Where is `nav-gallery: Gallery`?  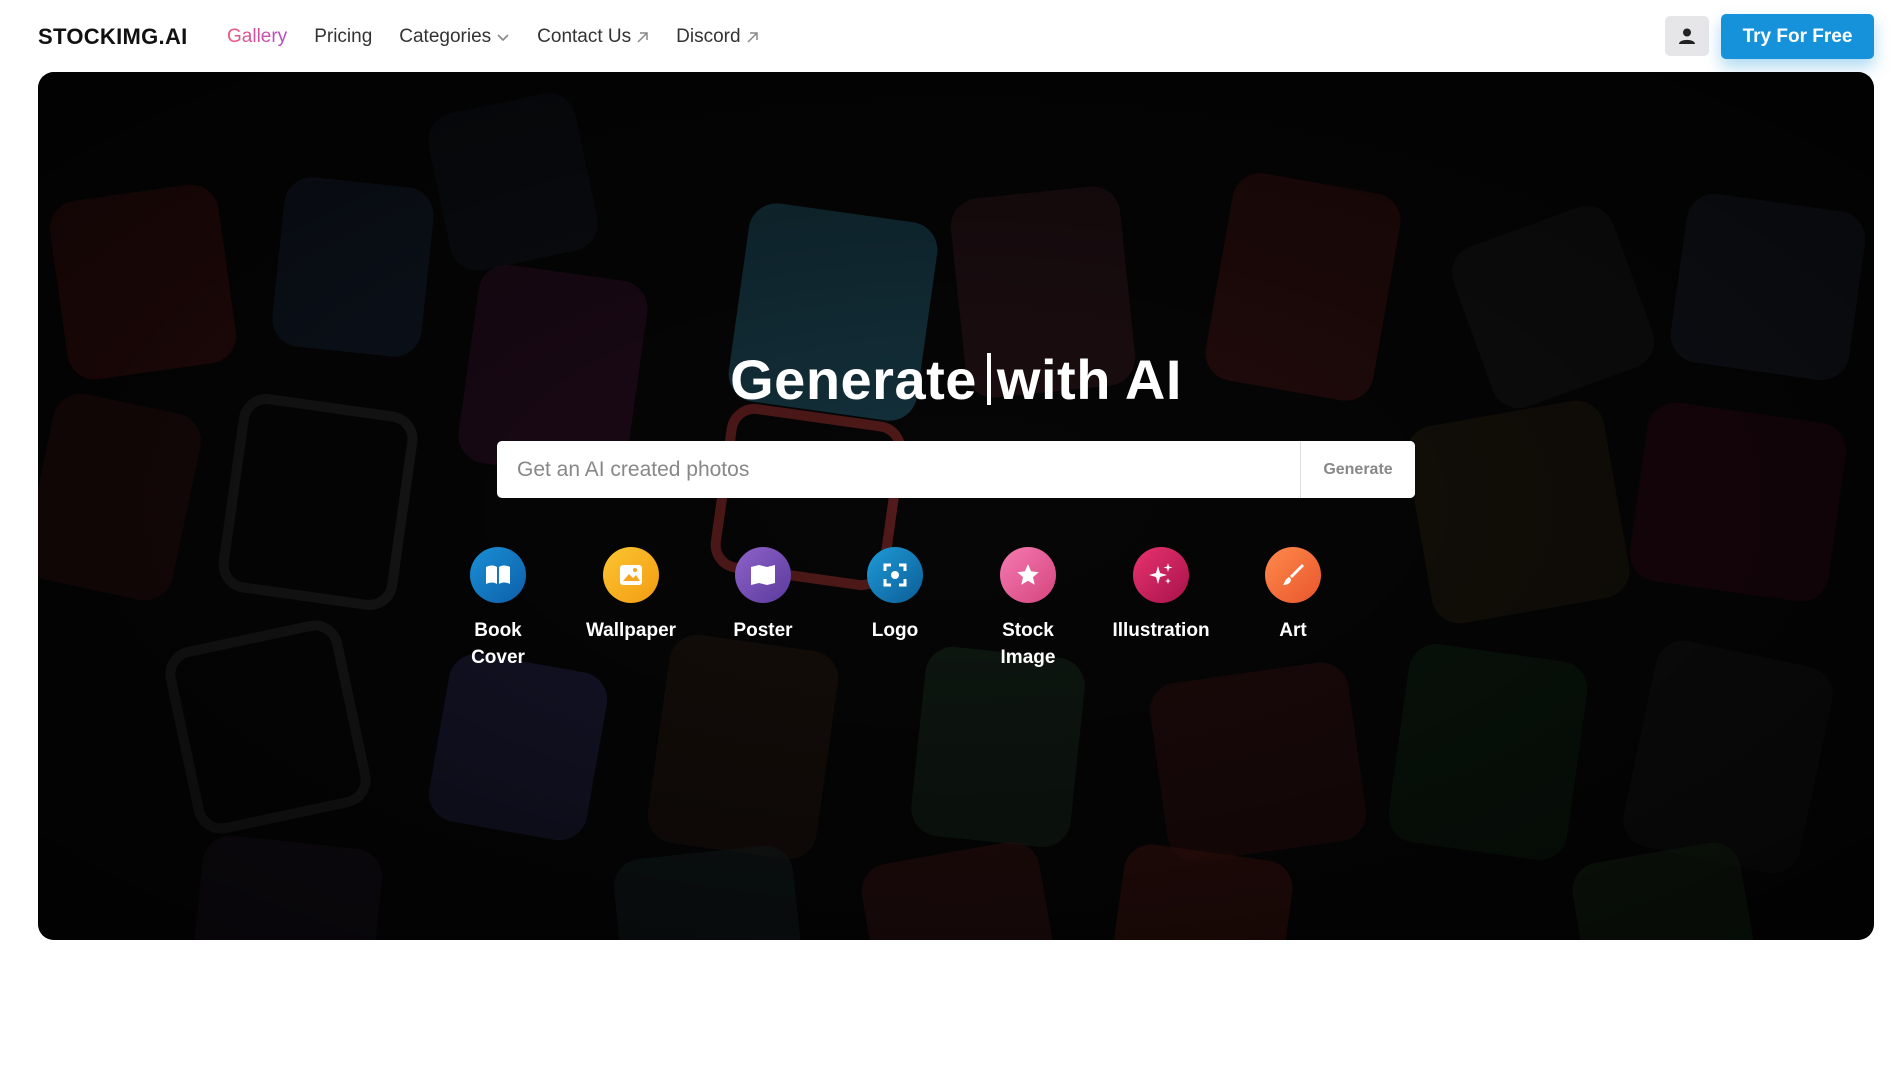
nav-gallery: Gallery is located at coordinates (257, 37).